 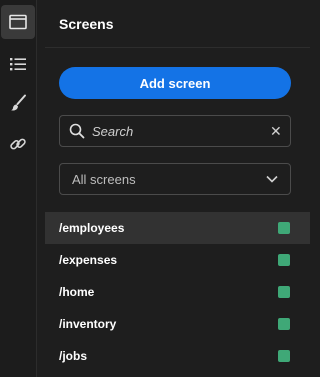 I want to click on divider, so click(x=177, y=47).